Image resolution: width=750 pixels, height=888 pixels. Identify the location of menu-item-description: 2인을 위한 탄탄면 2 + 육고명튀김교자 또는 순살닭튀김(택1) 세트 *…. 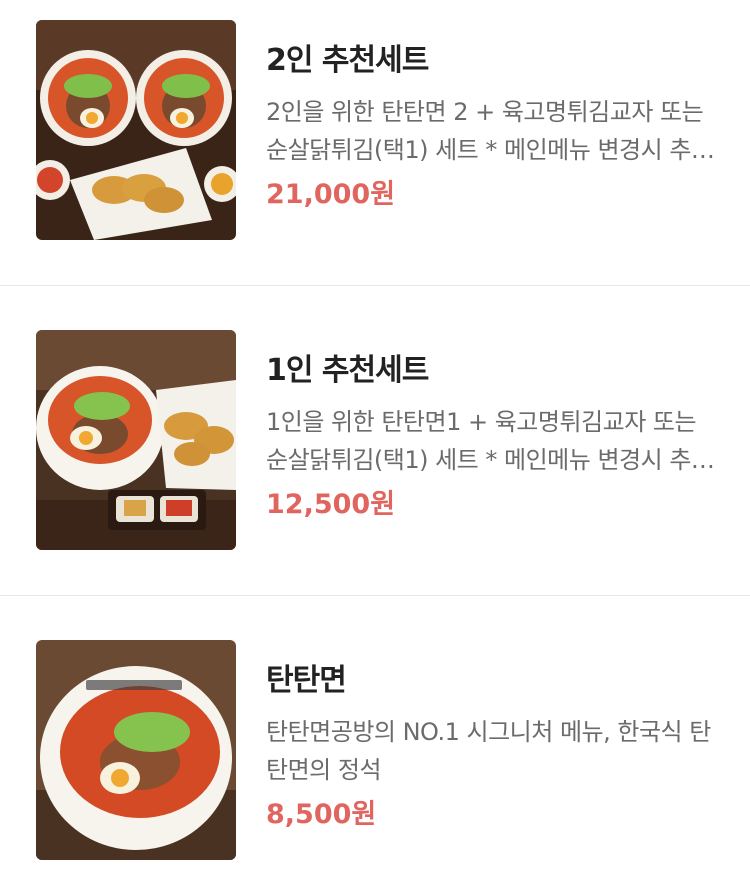
(489, 131).